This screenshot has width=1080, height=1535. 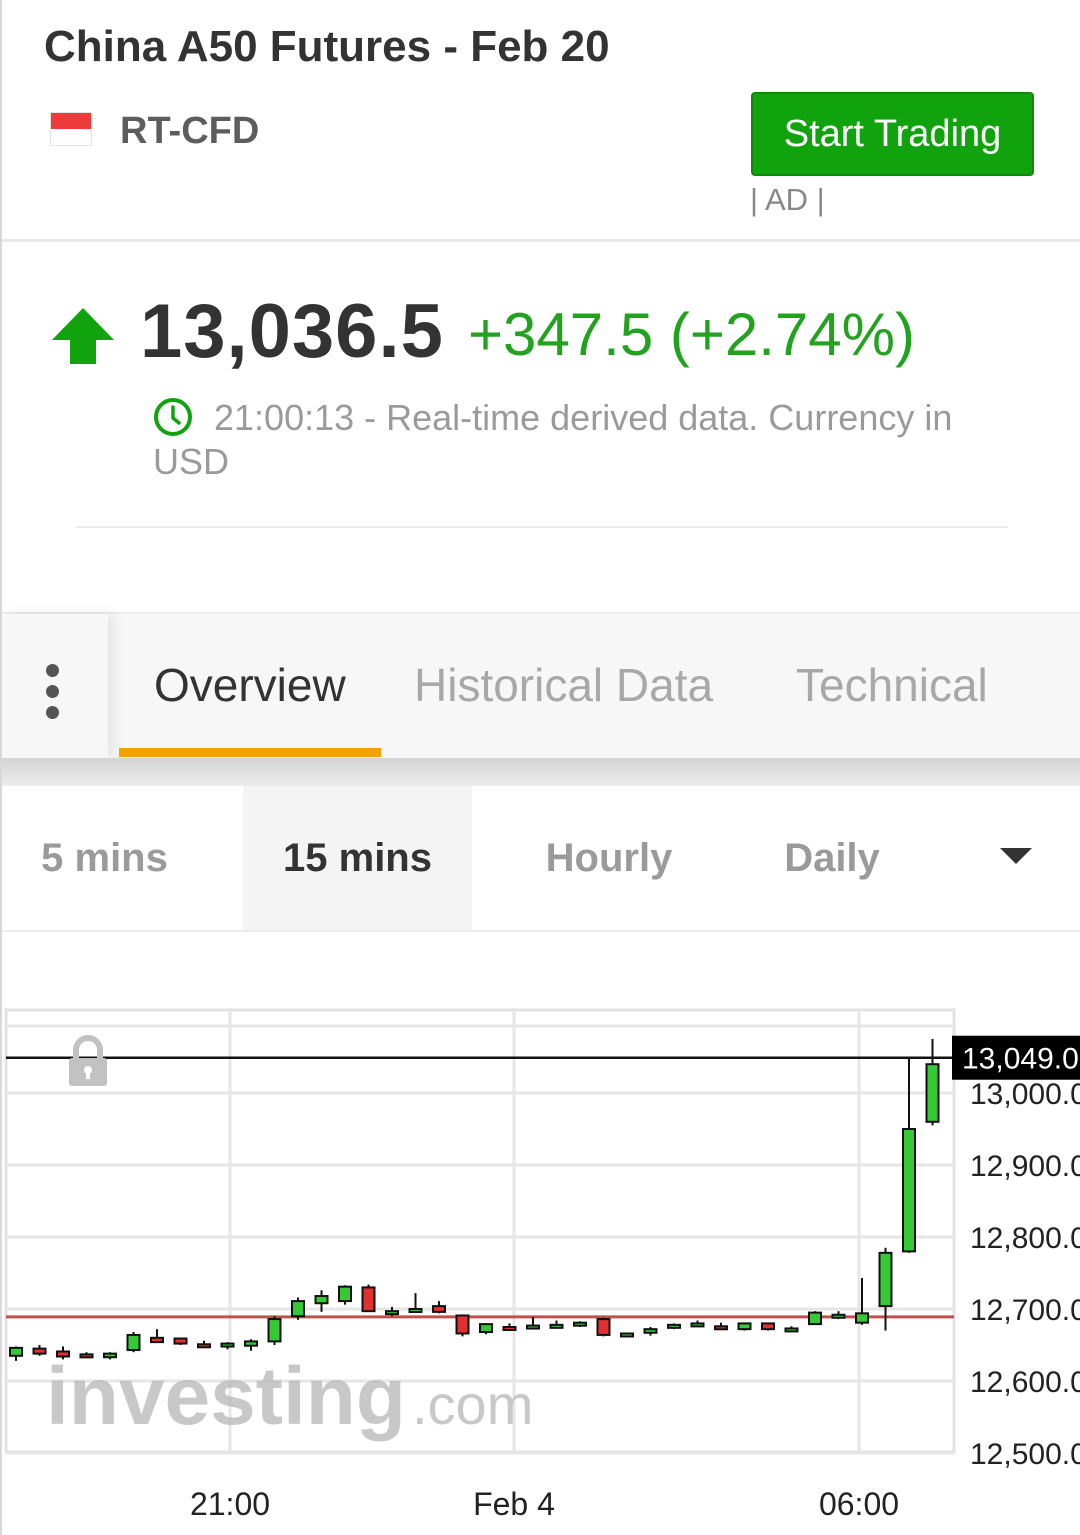 I want to click on divider, so click(x=541, y=527).